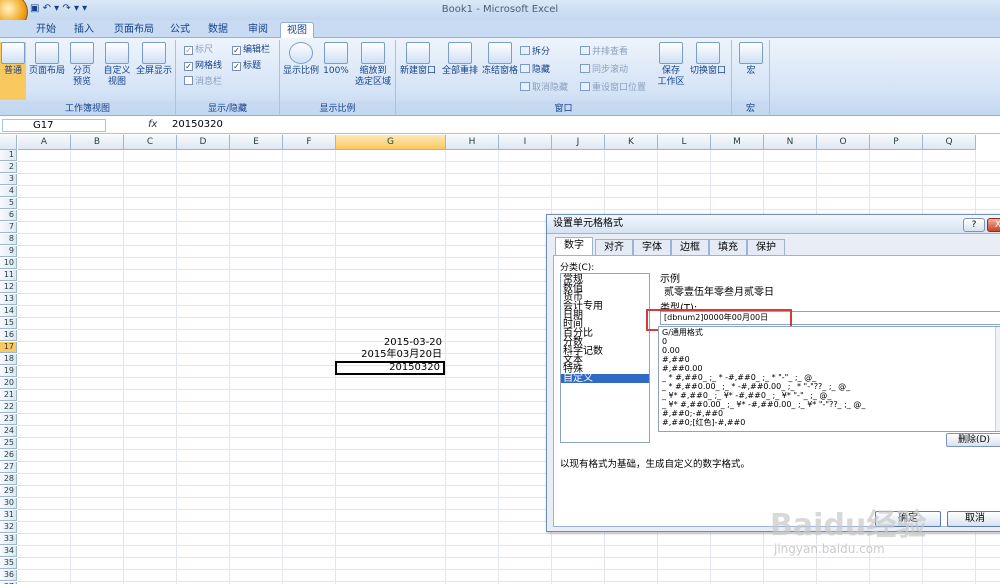  What do you see at coordinates (8, 167) in the screenshot?
I see `row-header-2: 2` at bounding box center [8, 167].